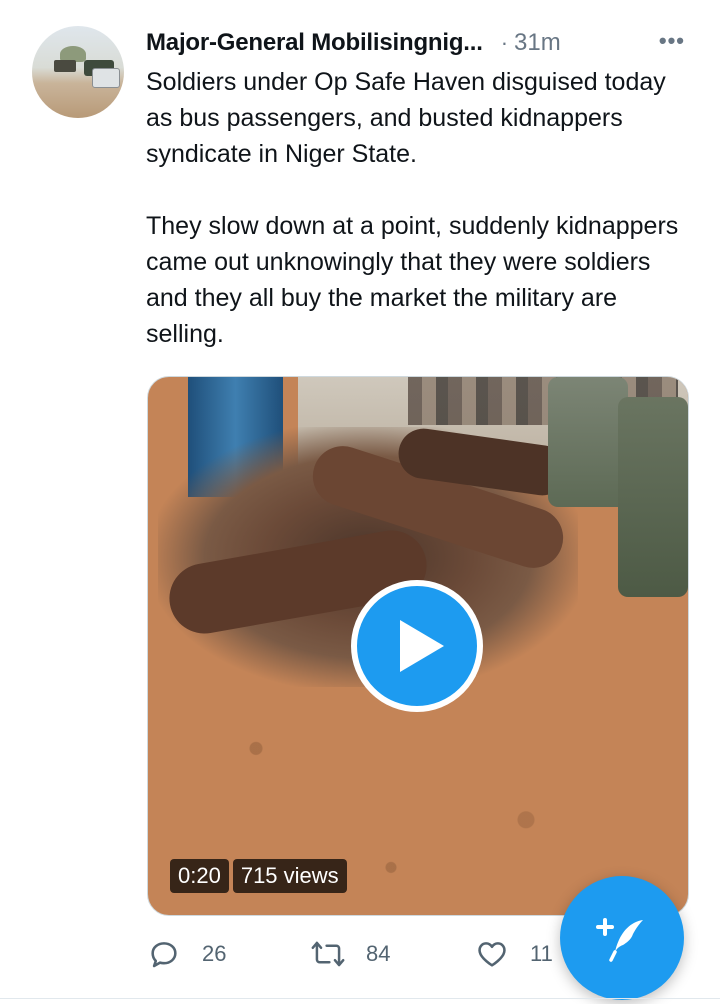  Describe the element at coordinates (422, 646) in the screenshot. I see `play-icon` at that location.